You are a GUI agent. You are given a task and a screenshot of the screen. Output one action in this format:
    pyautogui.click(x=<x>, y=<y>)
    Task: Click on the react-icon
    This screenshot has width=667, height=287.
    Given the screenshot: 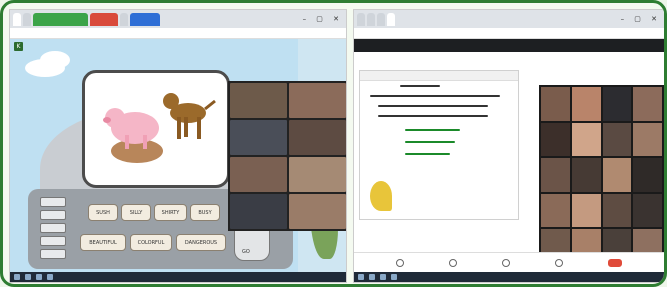 What is the action you would take?
    pyautogui.click(x=558, y=262)
    